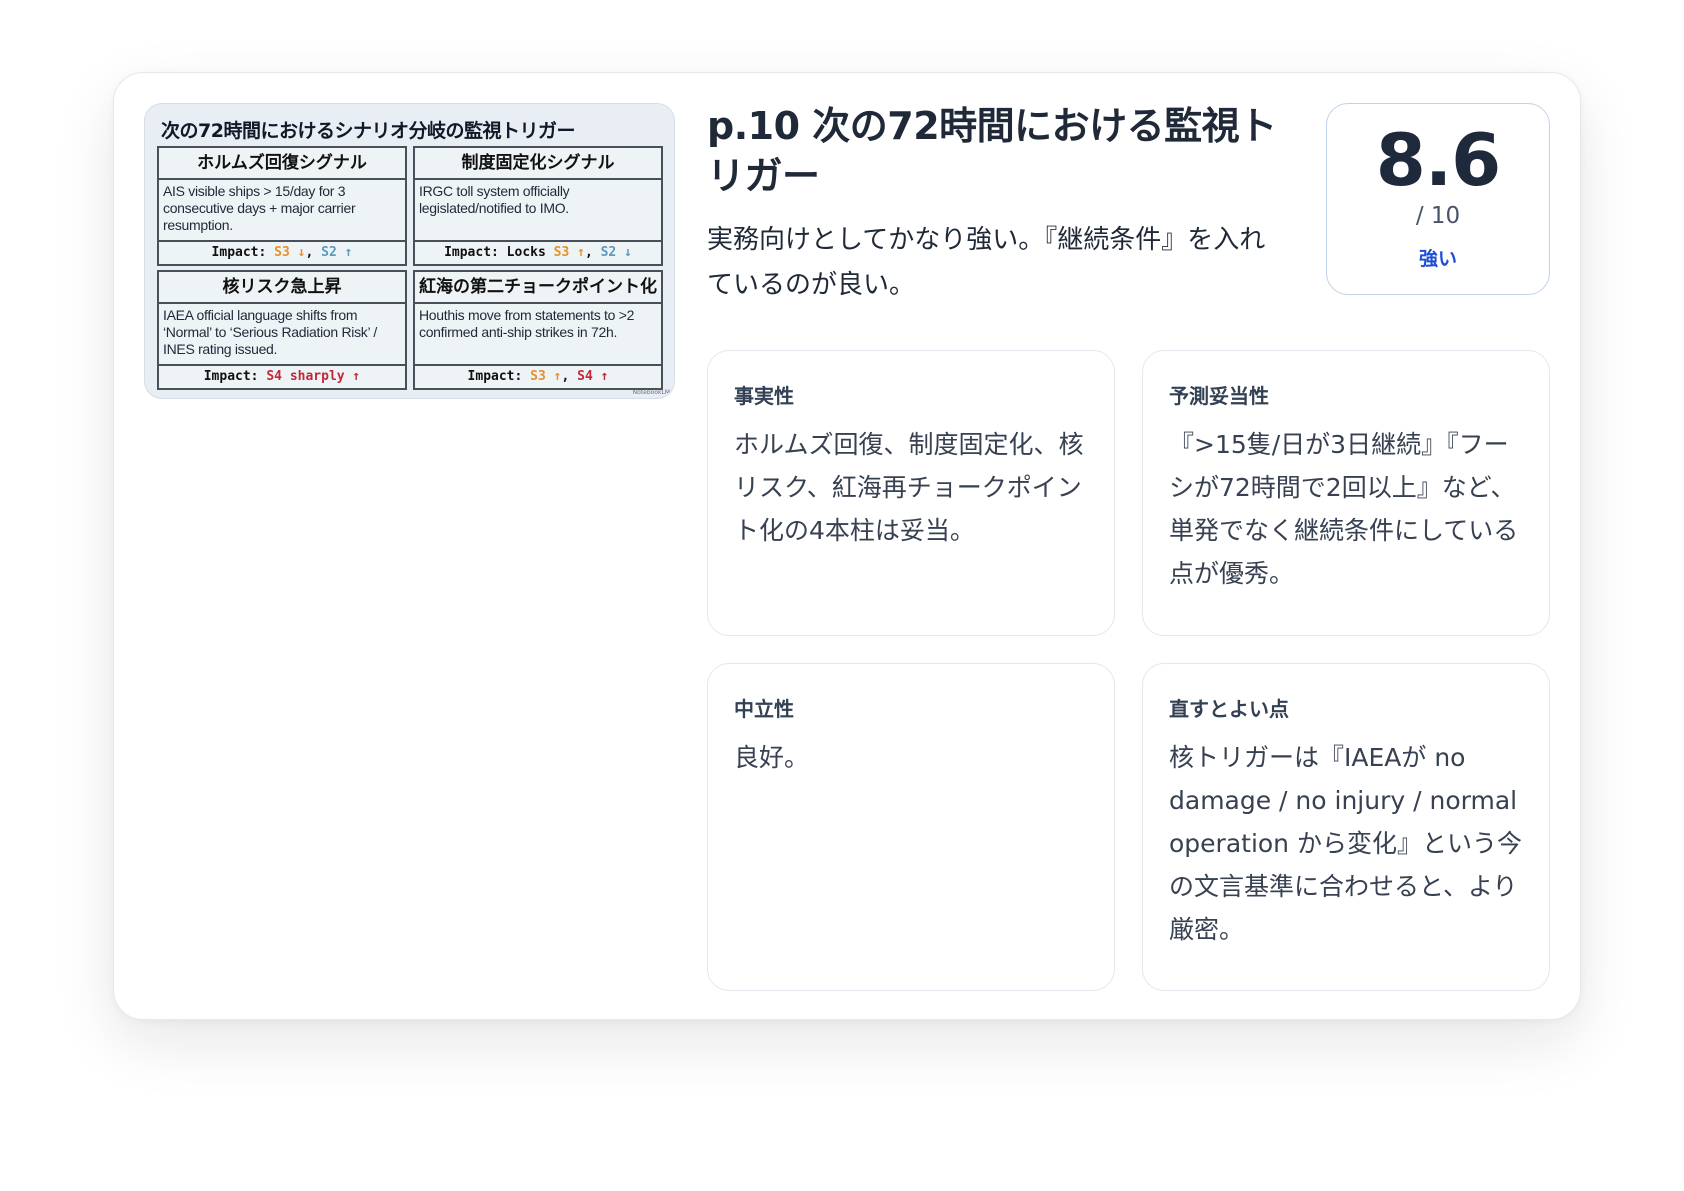 Image resolution: width=1684 pixels, height=1191 pixels. Describe the element at coordinates (764, 396) in the screenshot. I see `criterion-heading: 事実性` at that location.